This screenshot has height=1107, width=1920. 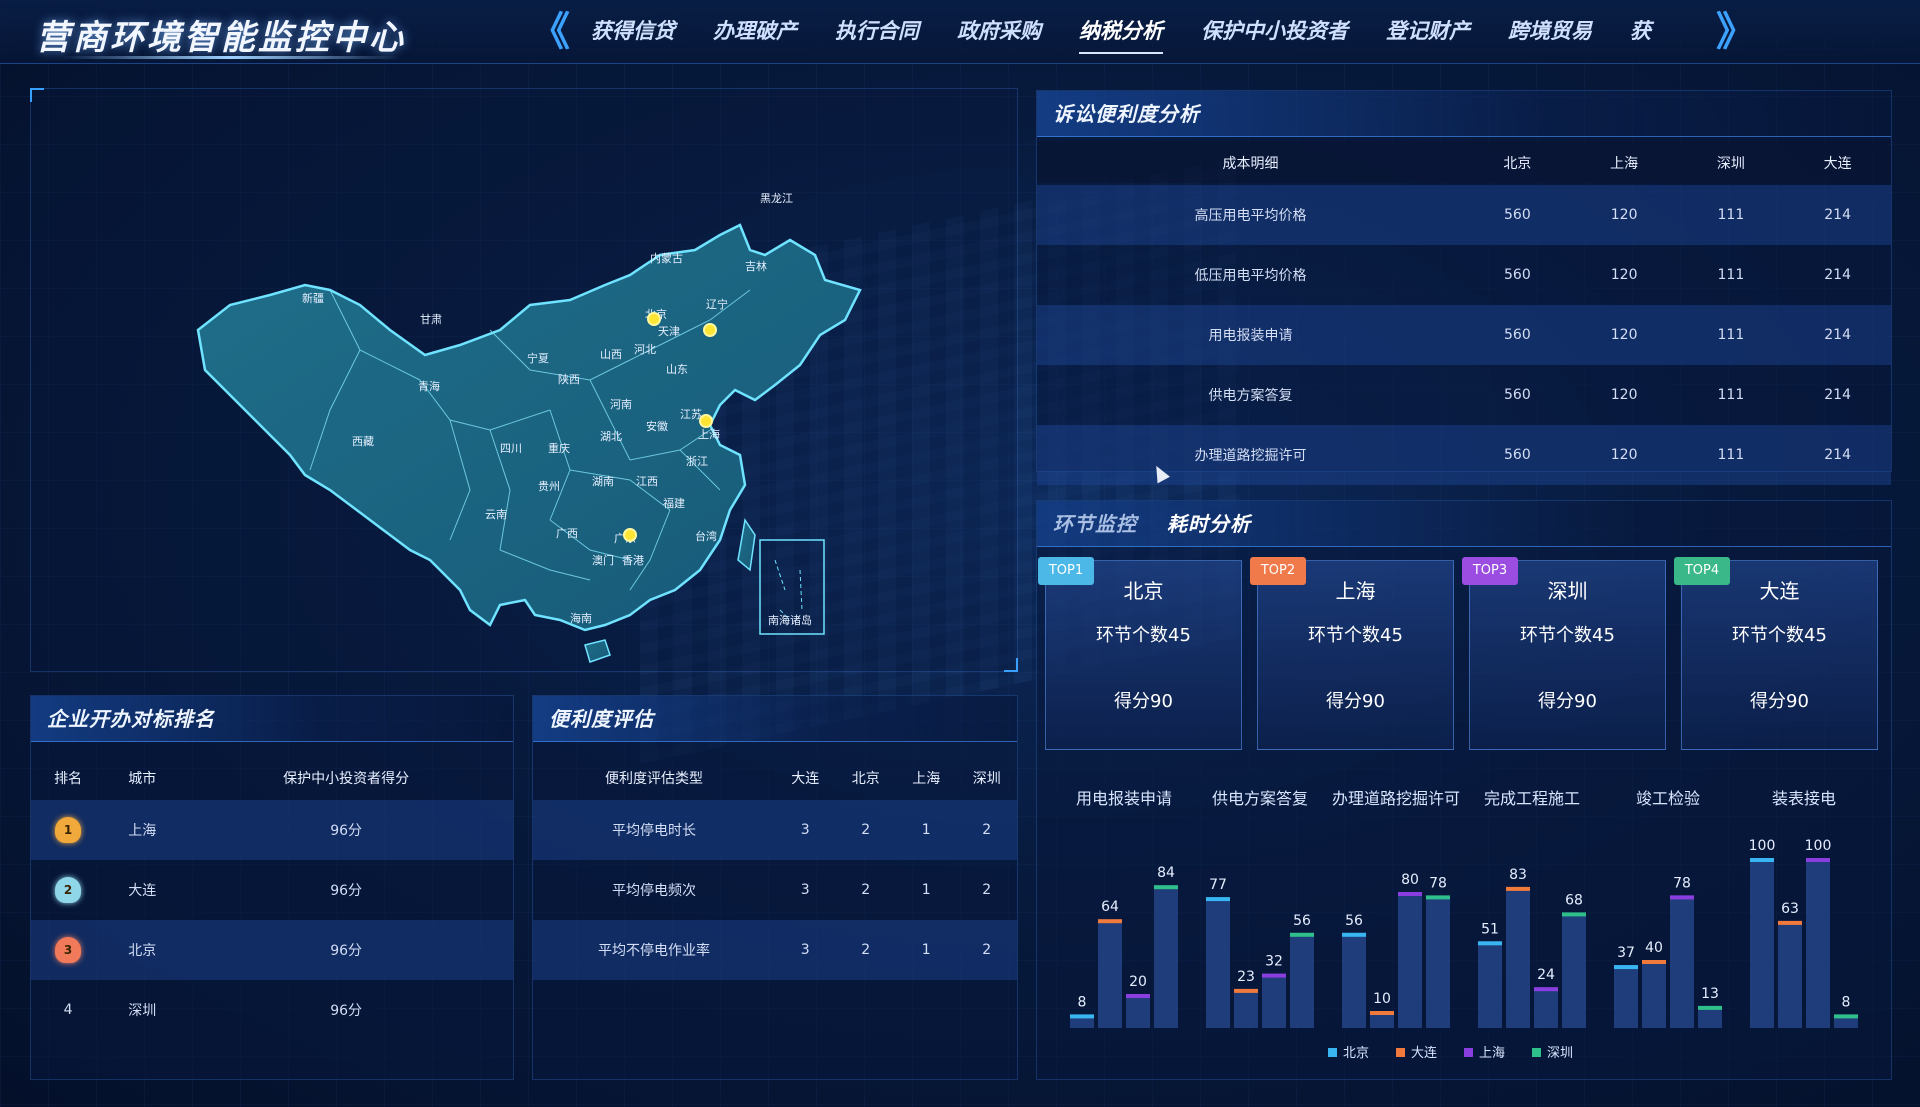 I want to click on table-cell: 深圳, so click(x=142, y=1011).